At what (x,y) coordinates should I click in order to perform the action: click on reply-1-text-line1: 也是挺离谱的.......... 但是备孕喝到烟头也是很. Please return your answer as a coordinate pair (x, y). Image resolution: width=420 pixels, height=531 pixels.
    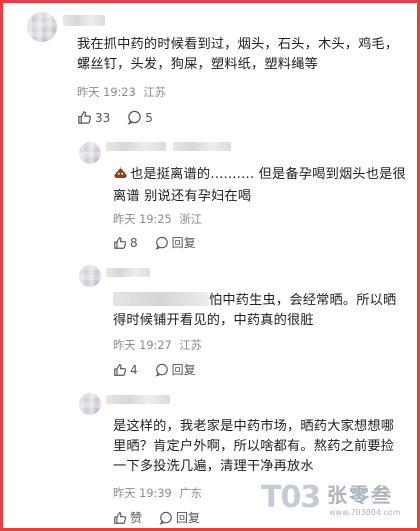
    Looking at the image, I should click on (263, 176).